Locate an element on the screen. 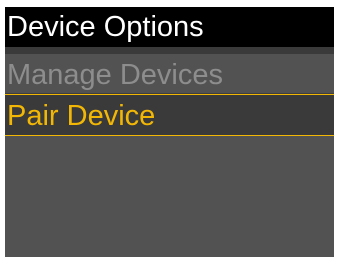  page-title: Device Options is located at coordinates (169, 27).